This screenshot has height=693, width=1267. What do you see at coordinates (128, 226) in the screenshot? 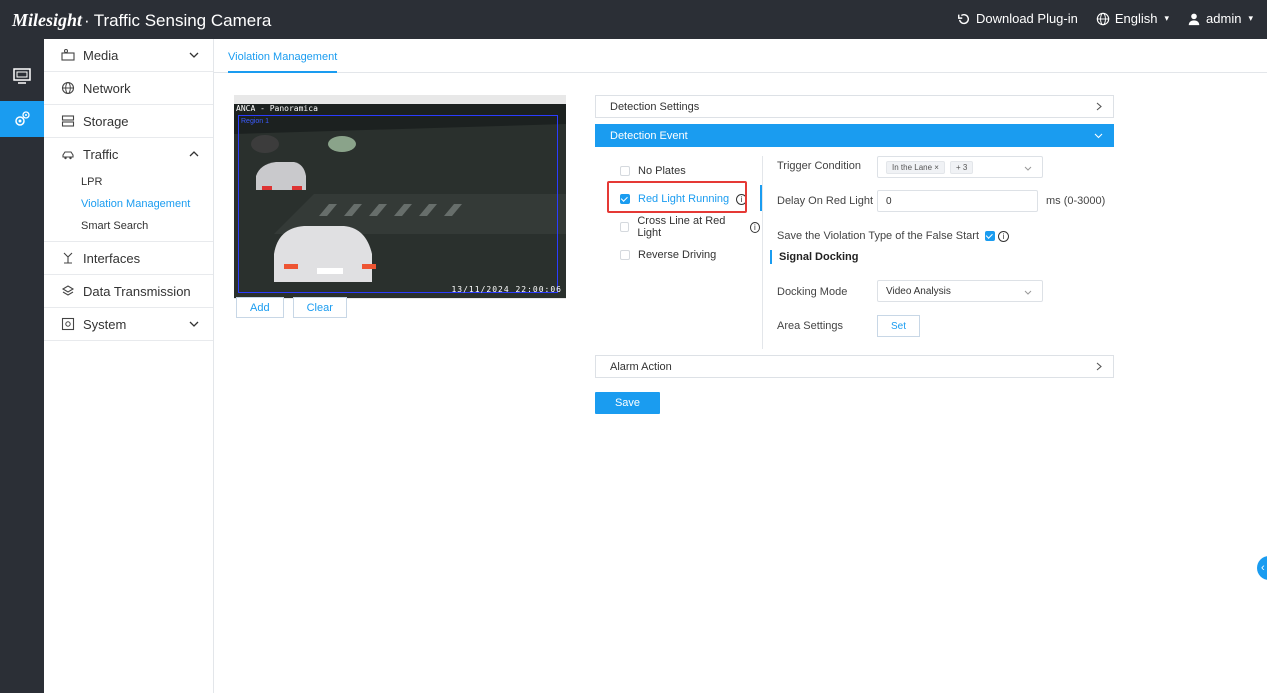
I see `sidebar-subitem-smart-search: Smart Search` at bounding box center [128, 226].